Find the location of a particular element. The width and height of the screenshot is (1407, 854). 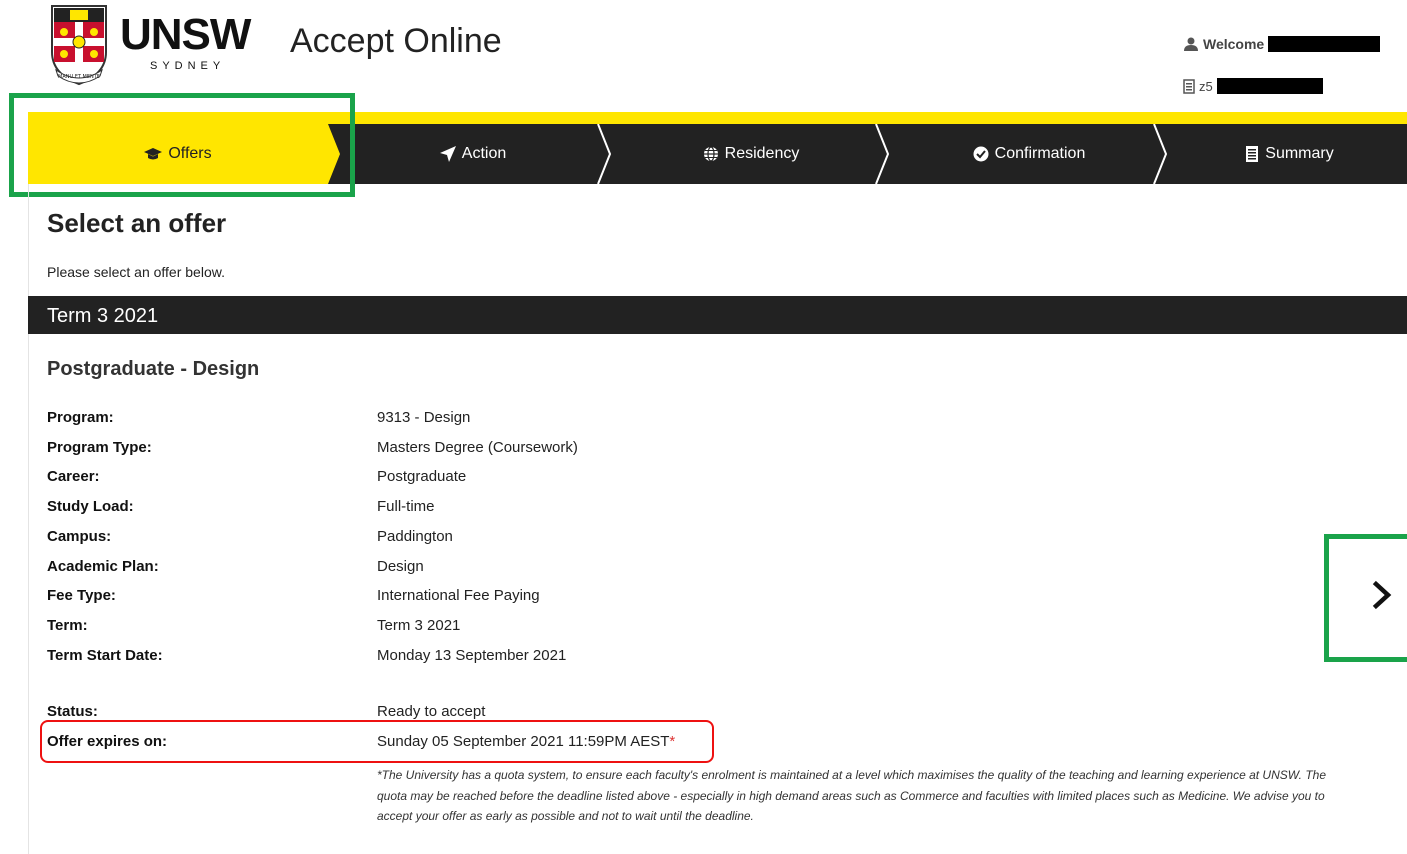

field-label: Term Start Date: is located at coordinates (105, 655).